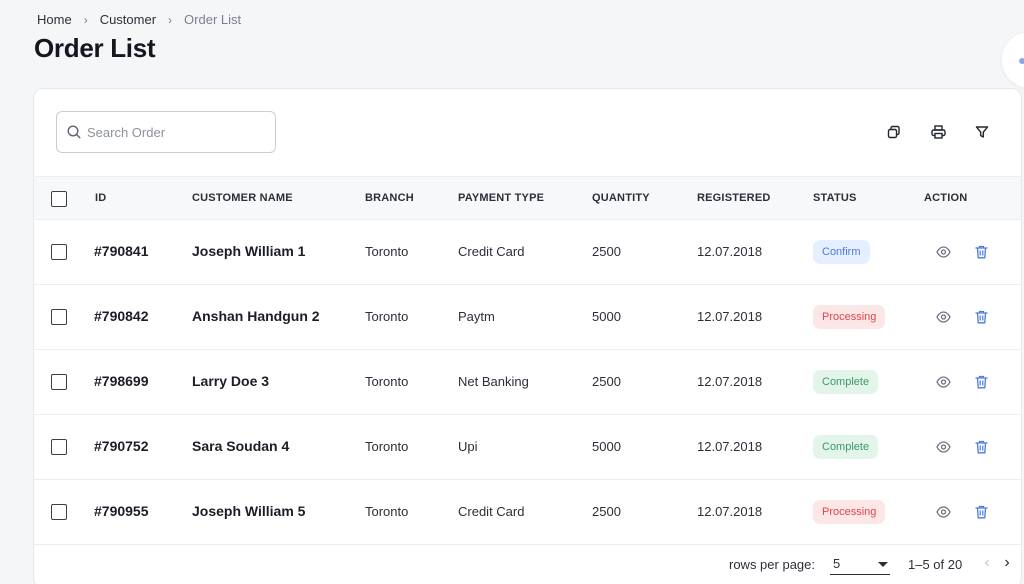 The image size is (1024, 584). Describe the element at coordinates (213, 19) in the screenshot. I see `breadcrumb-current: Order List` at that location.